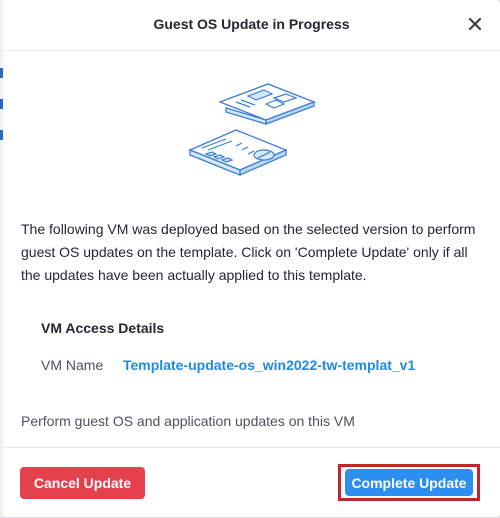  I want to click on vm-name-label: VM Name, so click(72, 365).